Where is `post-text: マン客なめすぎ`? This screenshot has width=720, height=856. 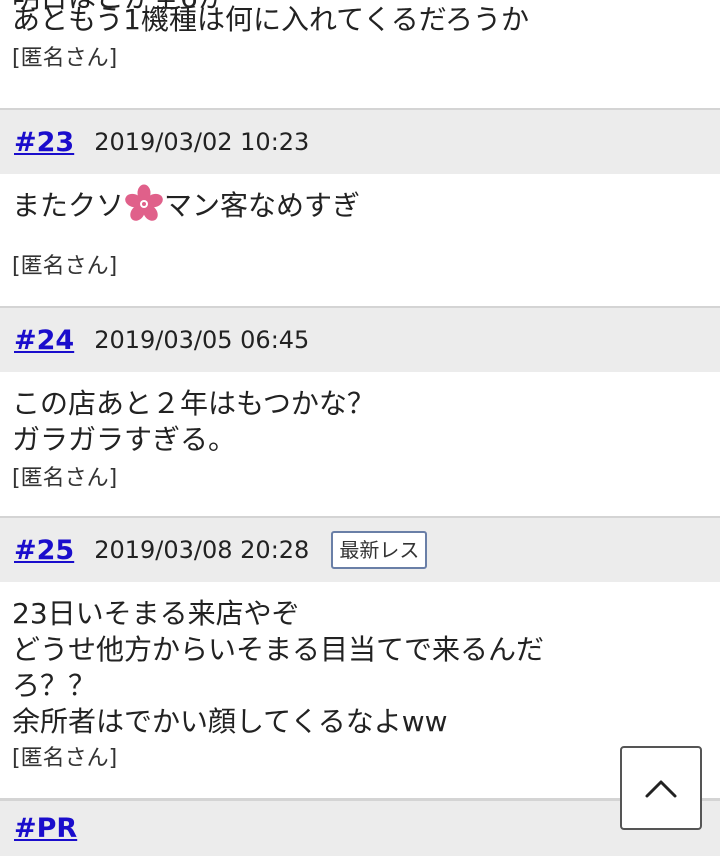 post-text: マン客なめすぎ is located at coordinates (262, 205).